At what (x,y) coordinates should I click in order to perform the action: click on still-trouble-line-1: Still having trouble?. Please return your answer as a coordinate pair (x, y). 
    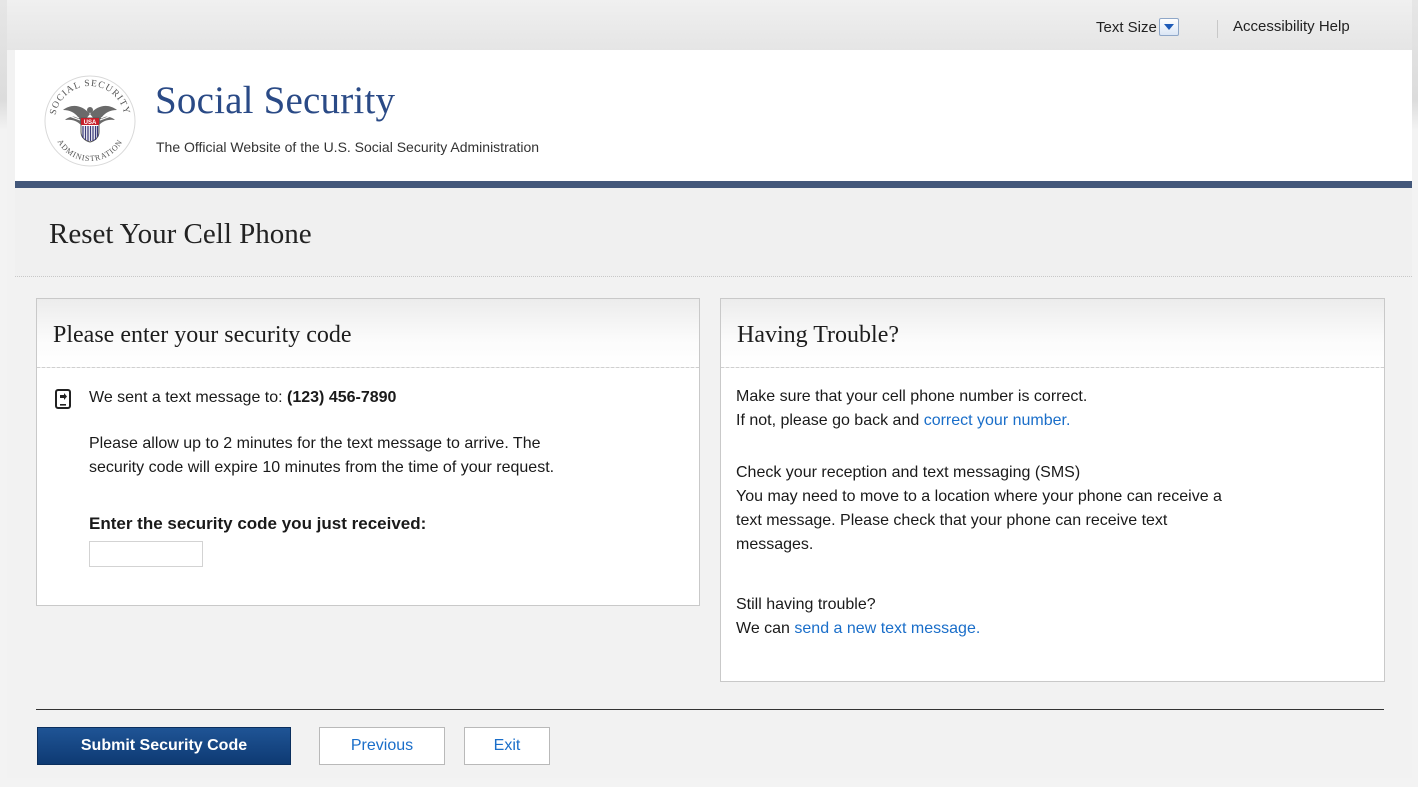
    Looking at the image, I should click on (806, 604).